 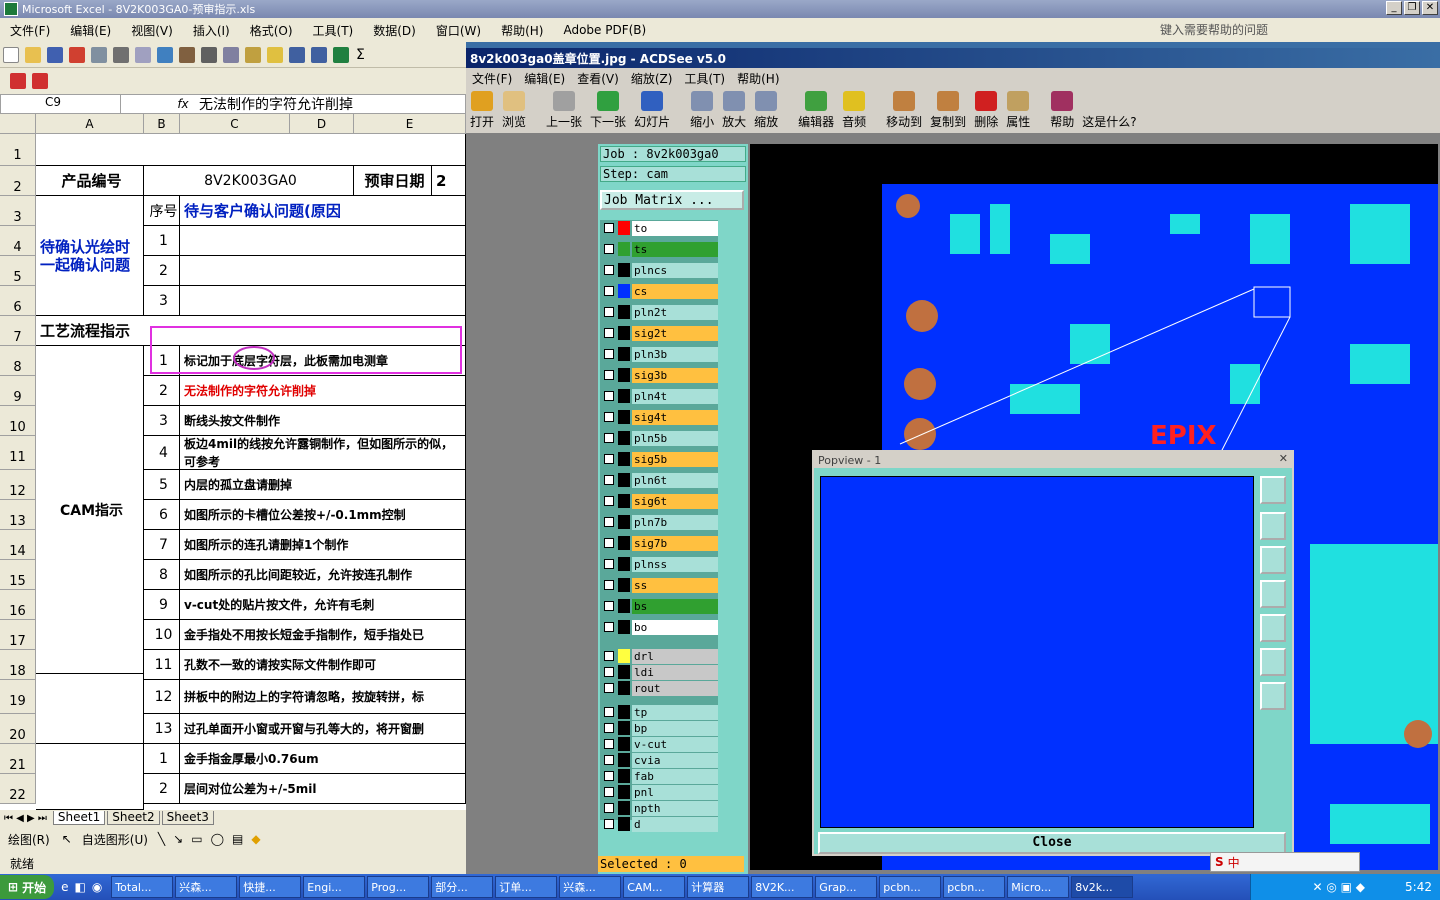 I want to click on layer-row: sig6t, so click(x=659, y=501).